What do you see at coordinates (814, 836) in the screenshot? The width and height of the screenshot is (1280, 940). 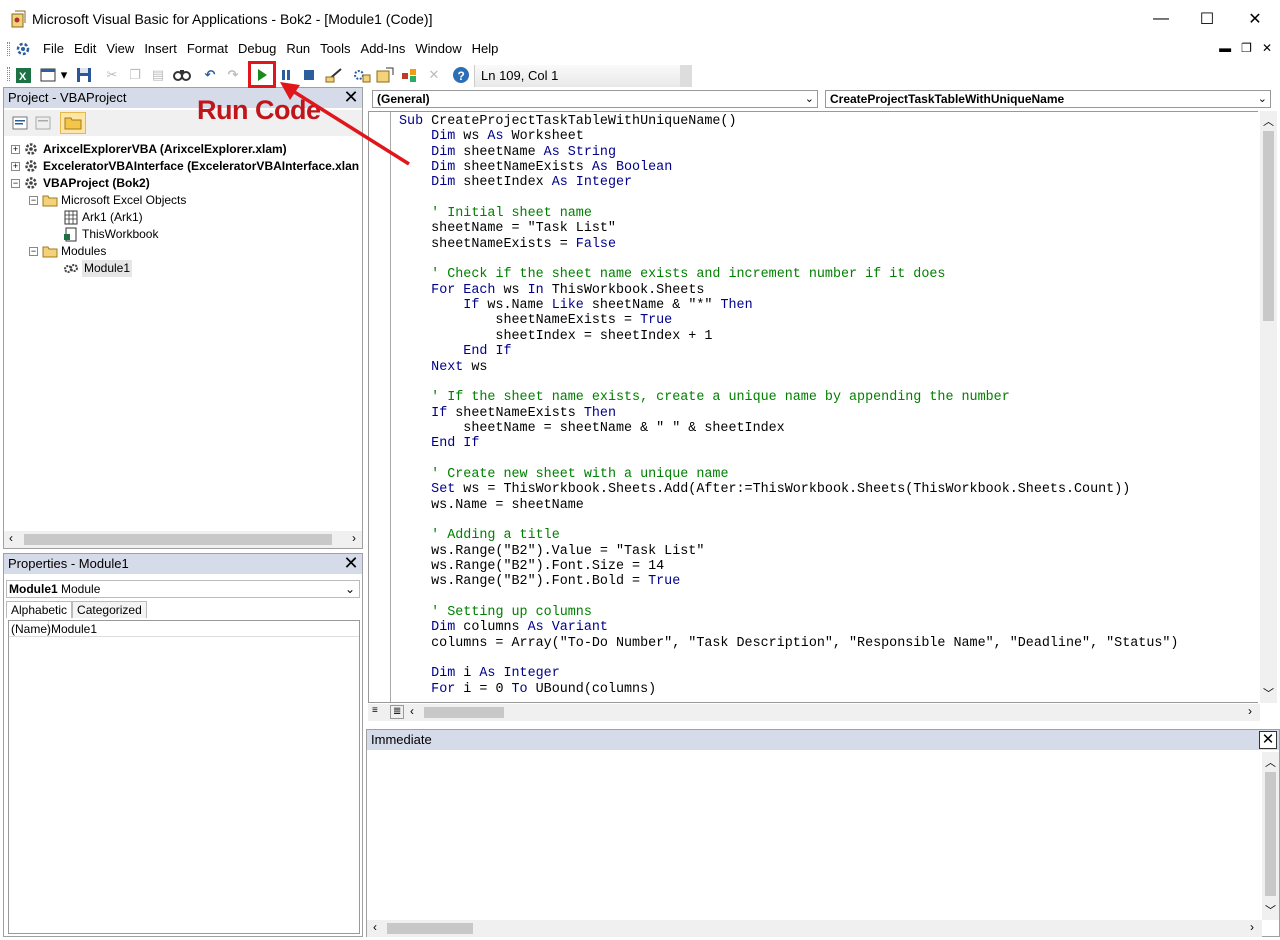 I see `immediate-input` at bounding box center [814, 836].